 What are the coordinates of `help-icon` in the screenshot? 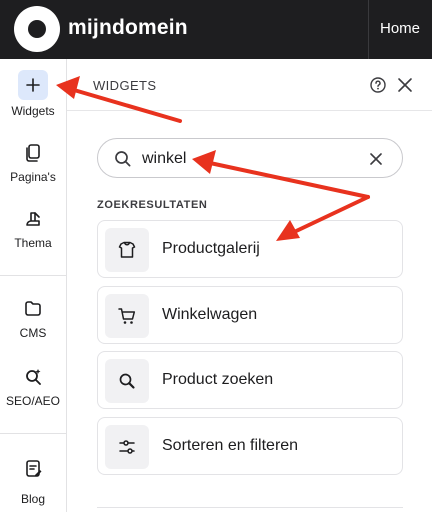 It's located at (378, 85).